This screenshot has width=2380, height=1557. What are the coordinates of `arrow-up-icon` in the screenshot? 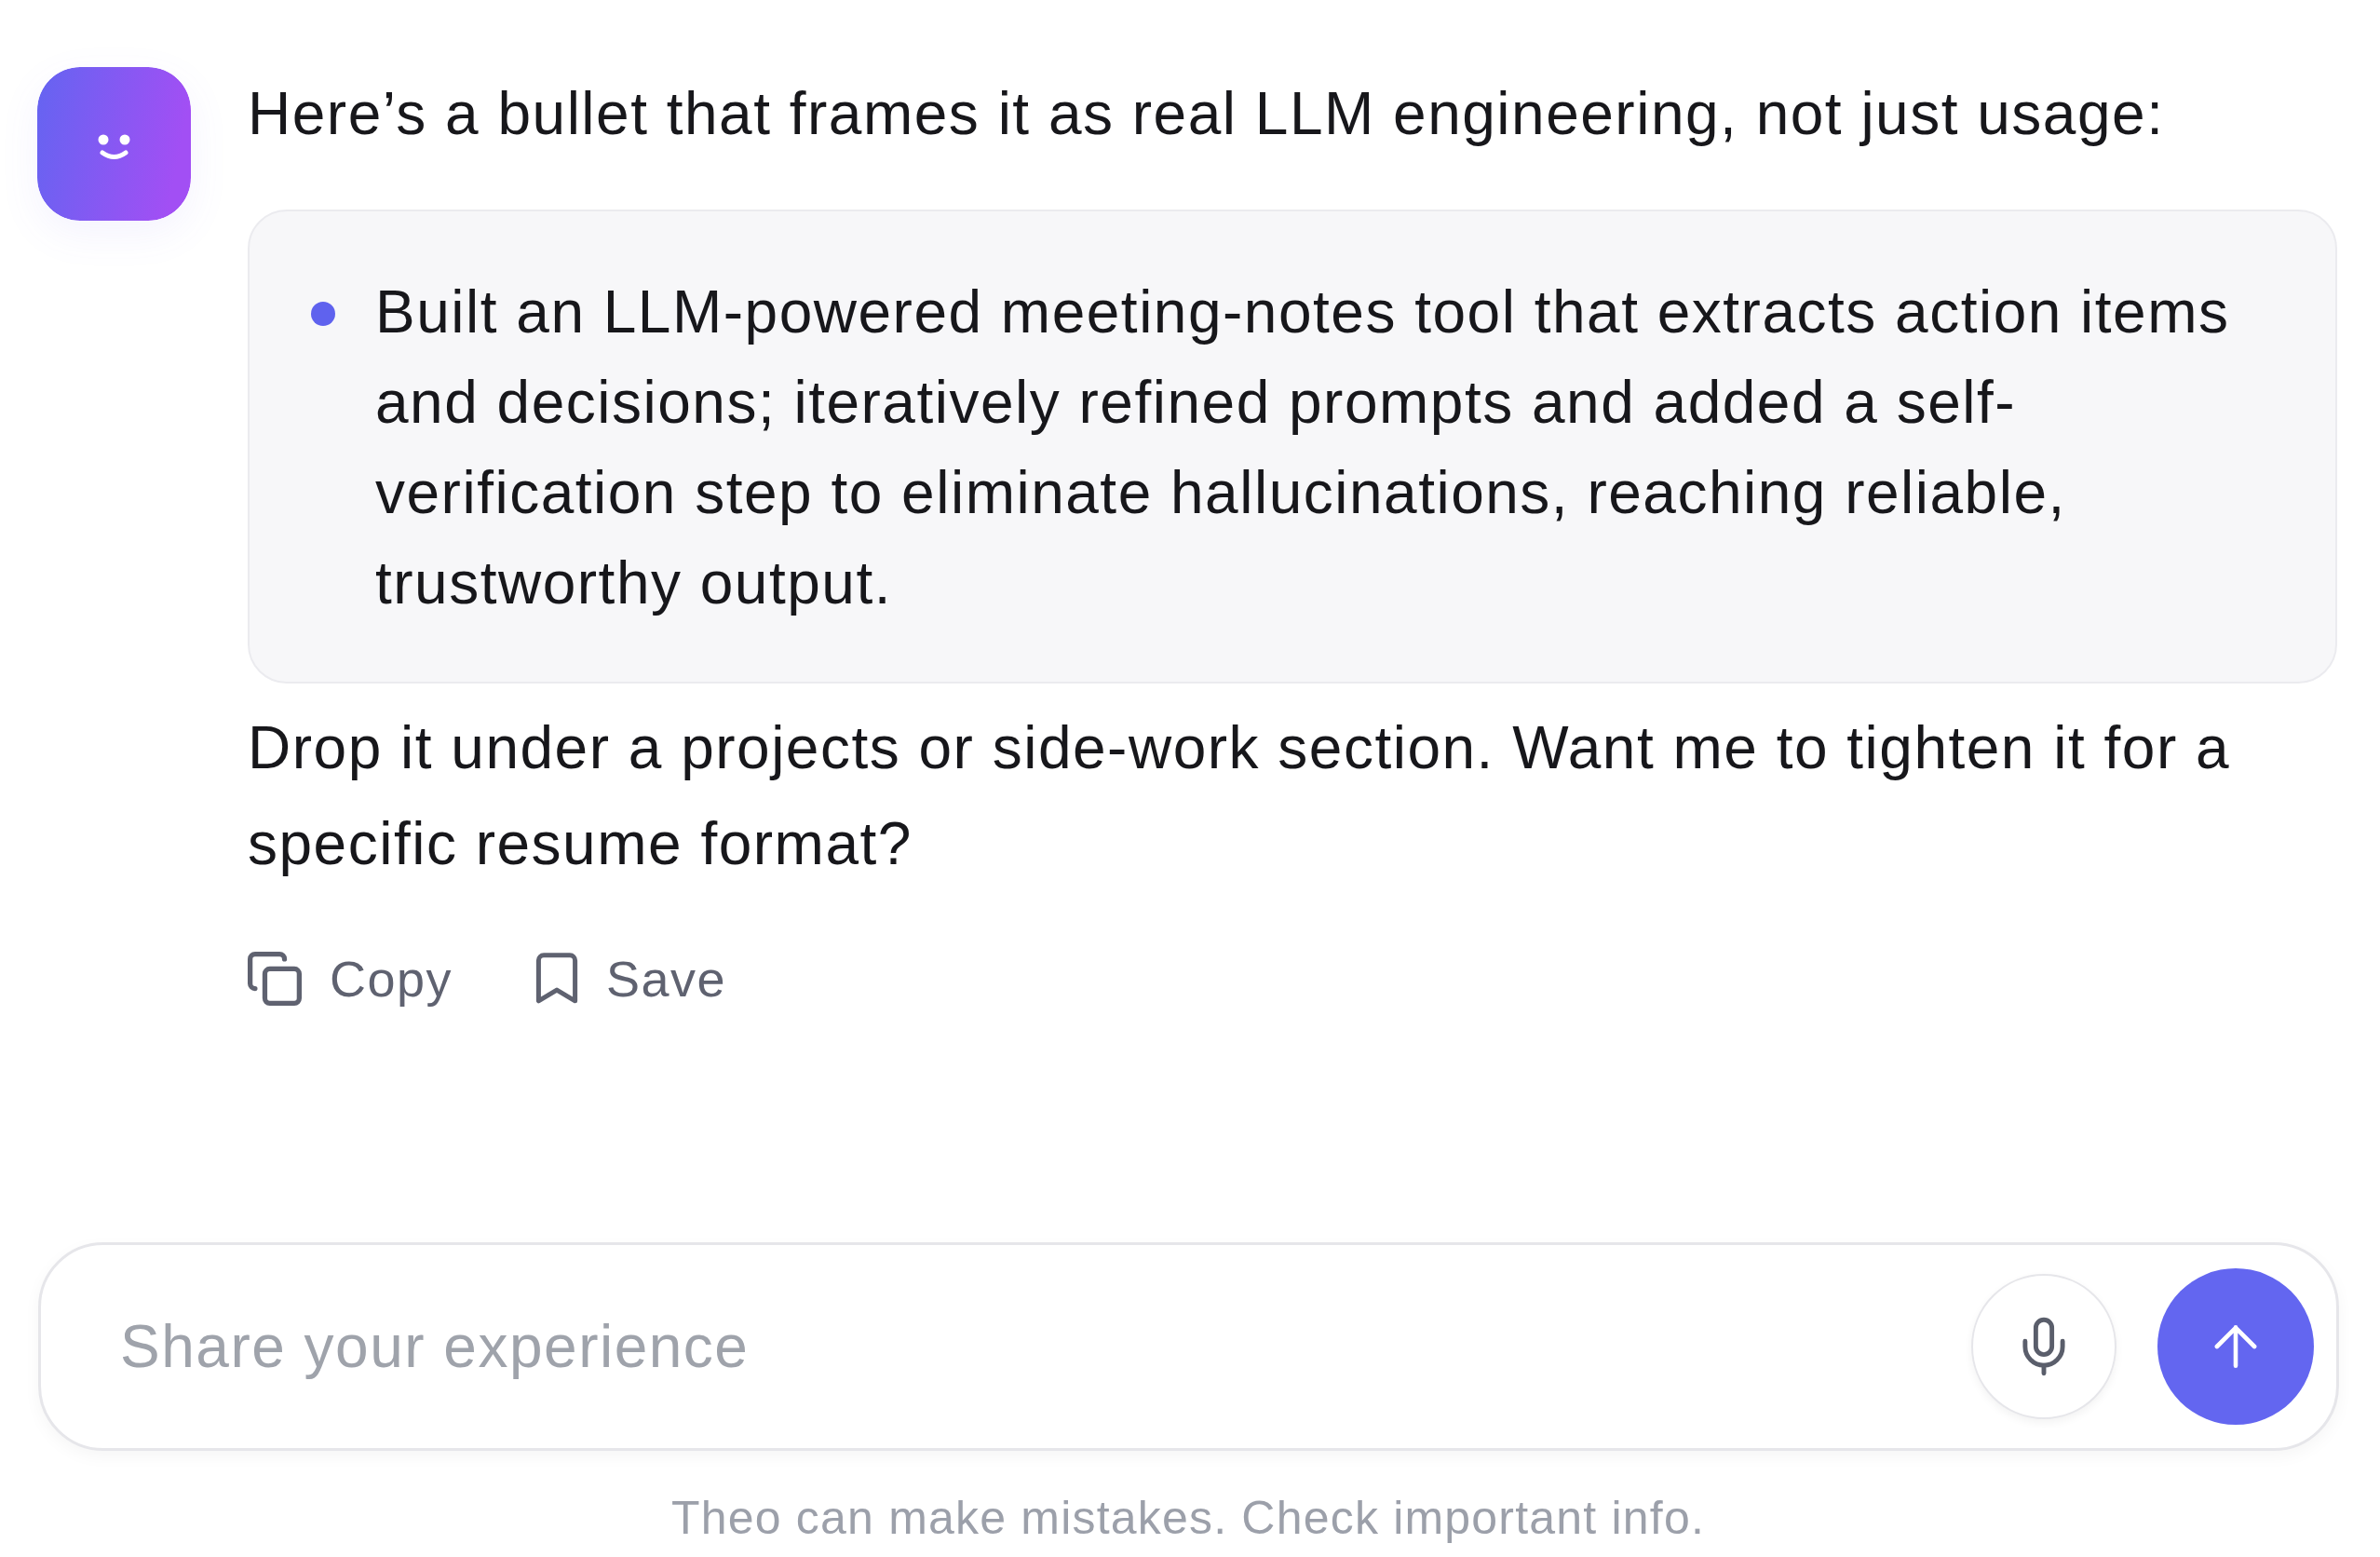 It's located at (2235, 1347).